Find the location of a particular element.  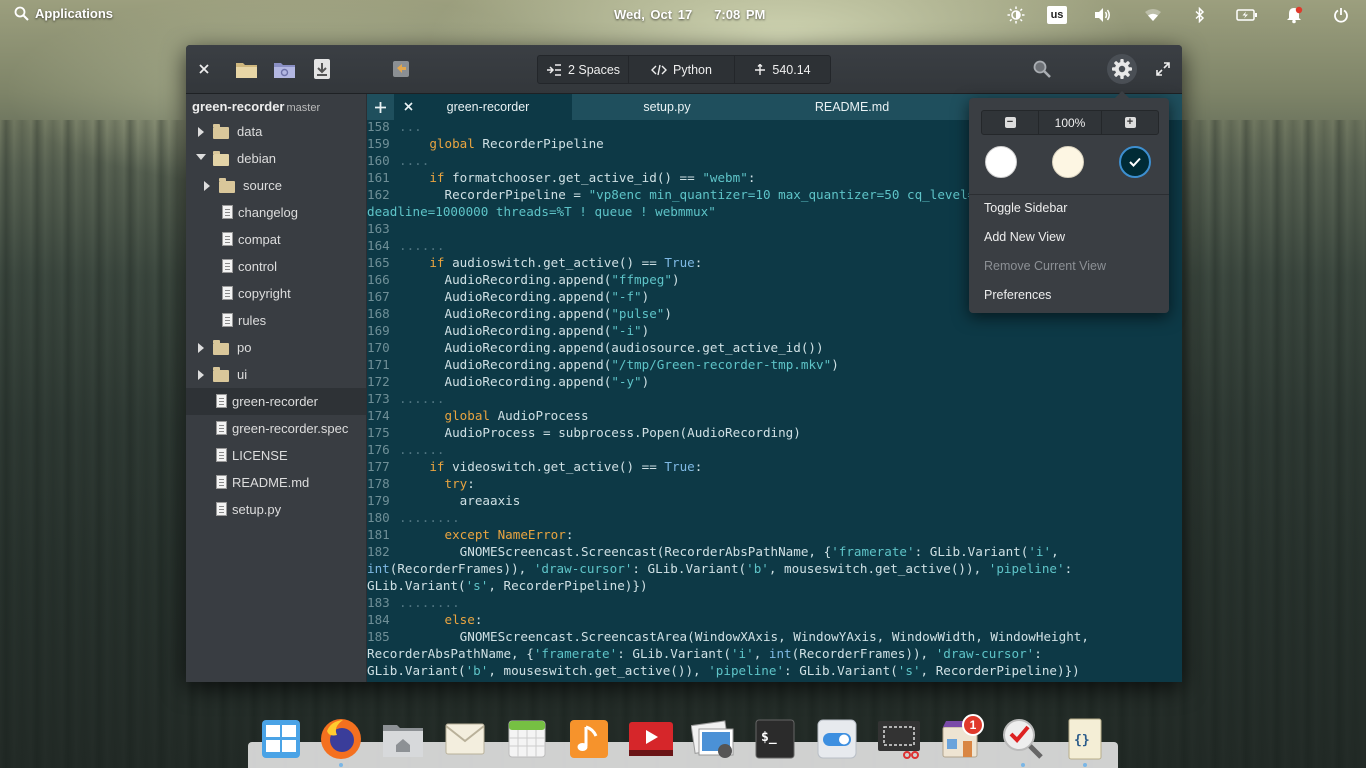

sidebar-item-green-recorder-spec: green-recorder.spec is located at coordinates (276, 428).